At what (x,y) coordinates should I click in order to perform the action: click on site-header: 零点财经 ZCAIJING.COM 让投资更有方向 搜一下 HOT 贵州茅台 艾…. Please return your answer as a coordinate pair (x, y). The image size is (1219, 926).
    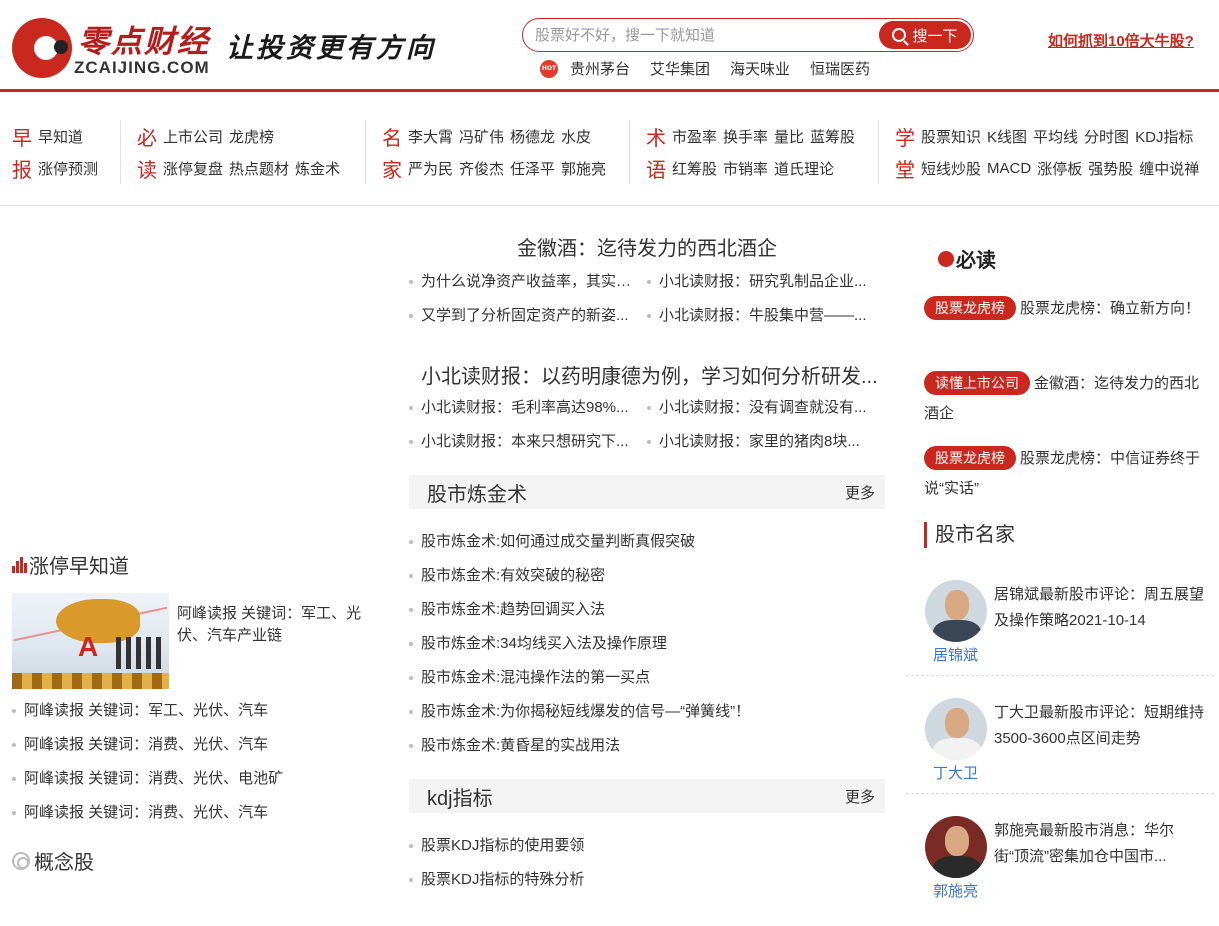
    Looking at the image, I should click on (609, 46).